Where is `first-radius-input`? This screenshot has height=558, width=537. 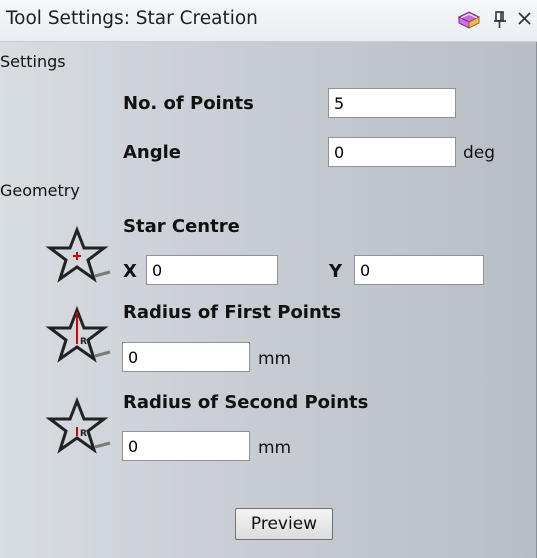 first-radius-input is located at coordinates (186, 357).